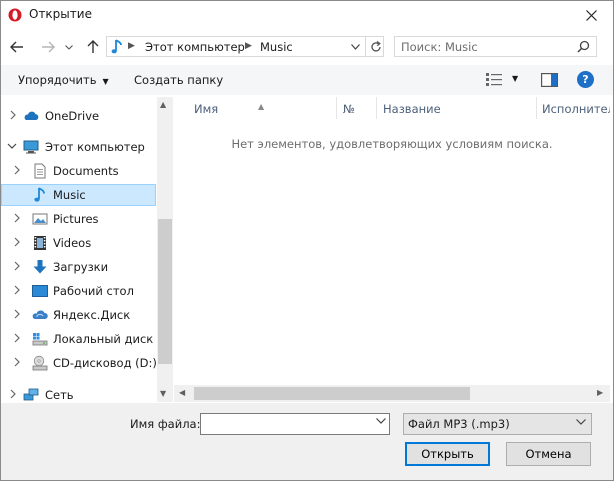 The height and width of the screenshot is (481, 614). I want to click on column-header-artist: Исполнитель, so click(573, 108).